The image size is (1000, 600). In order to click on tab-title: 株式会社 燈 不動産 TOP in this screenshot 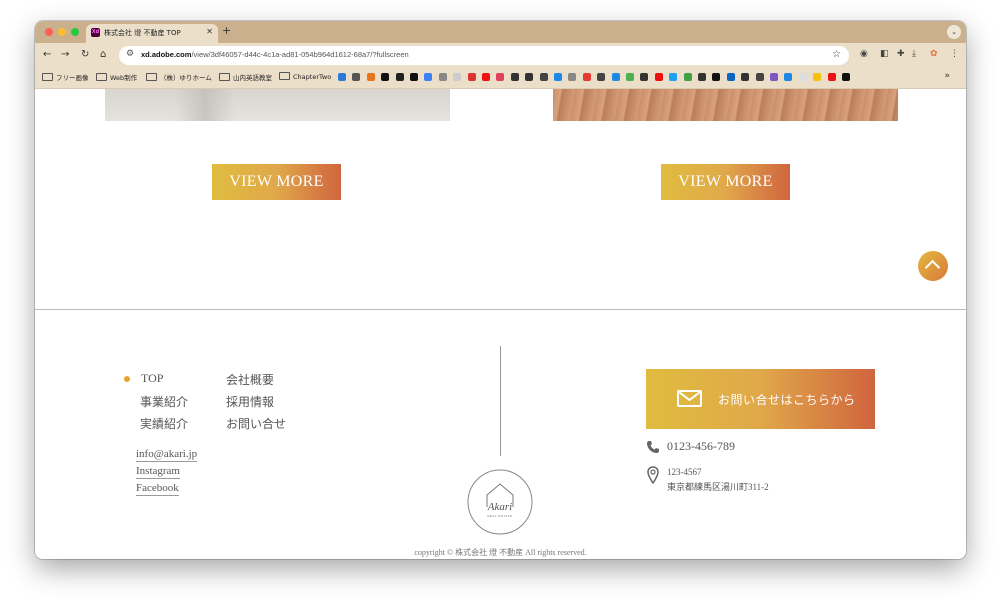, I will do `click(142, 33)`.